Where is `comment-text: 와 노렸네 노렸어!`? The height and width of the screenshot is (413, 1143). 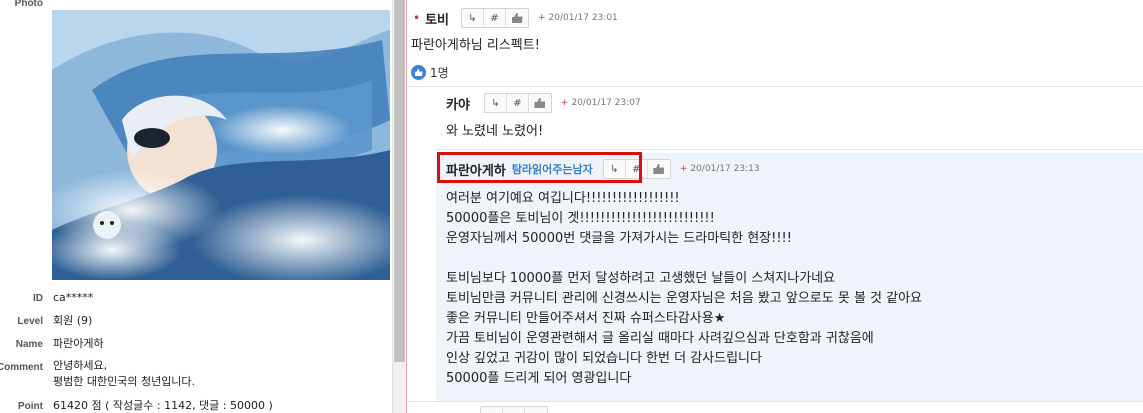 comment-text: 와 노렸네 노렸어! is located at coordinates (495, 131).